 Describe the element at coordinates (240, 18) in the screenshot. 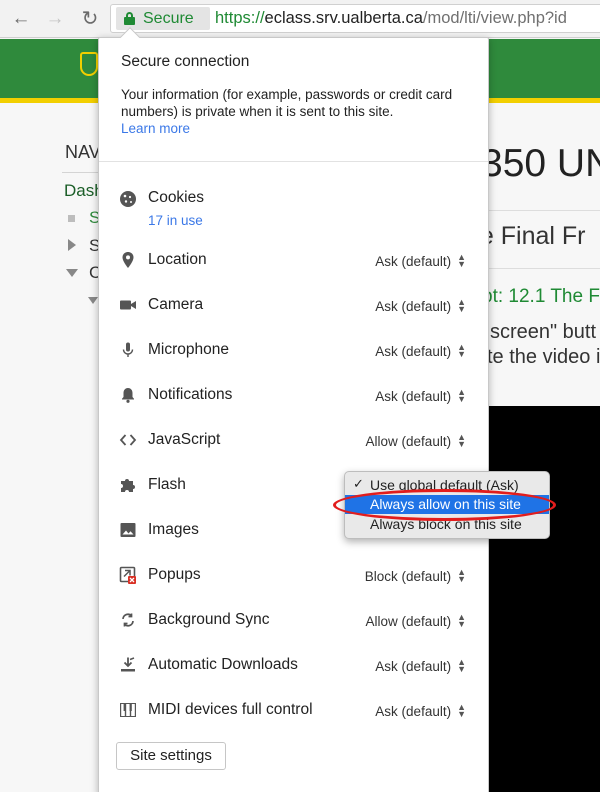

I see `url-scheme: https://` at that location.